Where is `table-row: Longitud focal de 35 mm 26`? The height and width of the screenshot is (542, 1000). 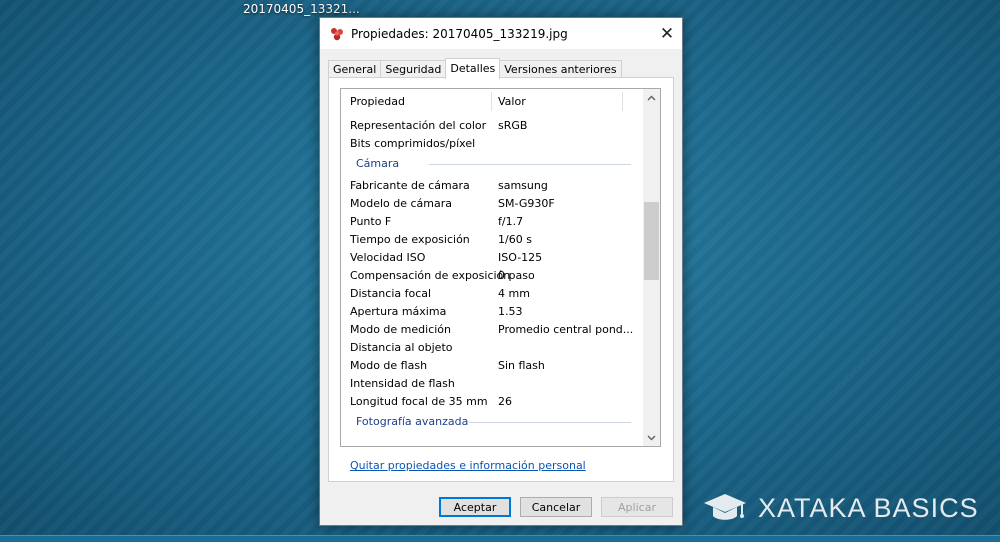
table-row: Longitud focal de 35 mm 26 is located at coordinates (491, 401).